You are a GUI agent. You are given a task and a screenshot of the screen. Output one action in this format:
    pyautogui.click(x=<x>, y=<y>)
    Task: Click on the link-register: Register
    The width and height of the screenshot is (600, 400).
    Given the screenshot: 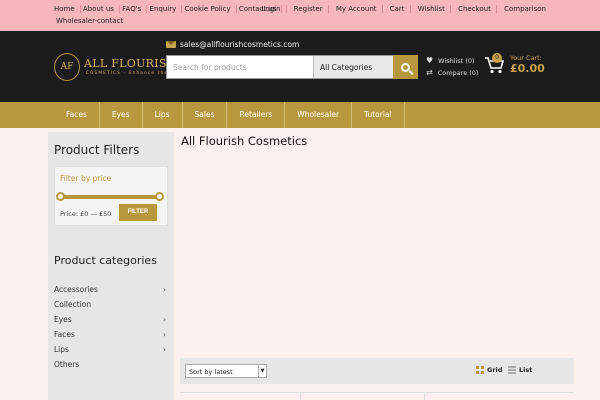 What is the action you would take?
    pyautogui.click(x=308, y=9)
    